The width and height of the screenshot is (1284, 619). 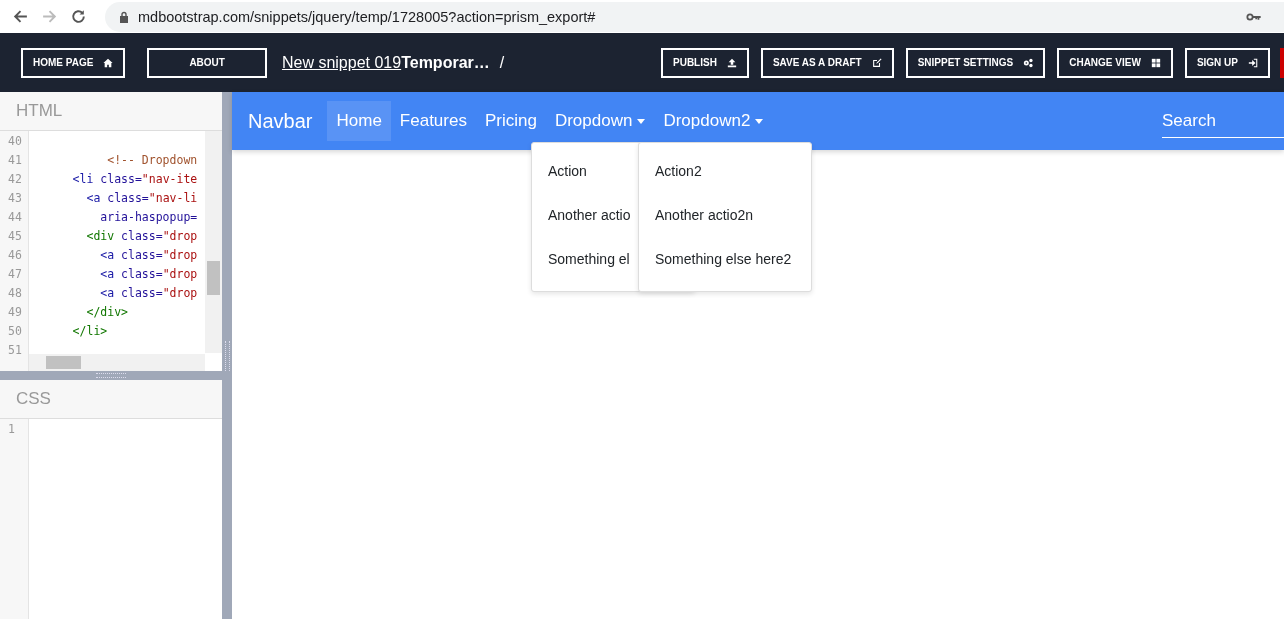 I want to click on header-button: SIGN UP, so click(x=1227, y=62).